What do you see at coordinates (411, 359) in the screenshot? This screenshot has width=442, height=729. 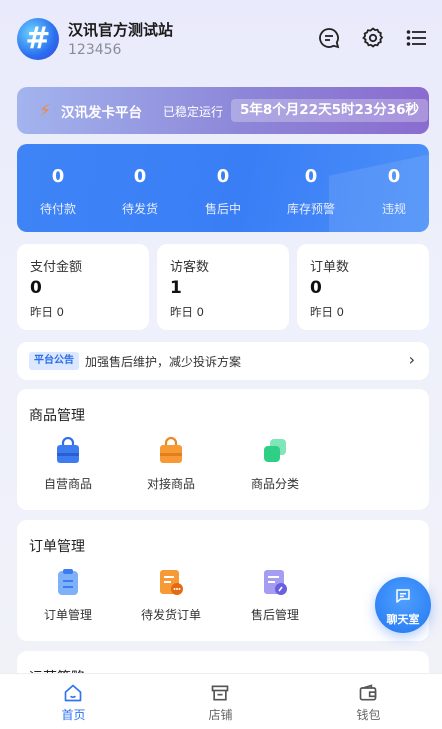 I see `chevron-right-icon: ›` at bounding box center [411, 359].